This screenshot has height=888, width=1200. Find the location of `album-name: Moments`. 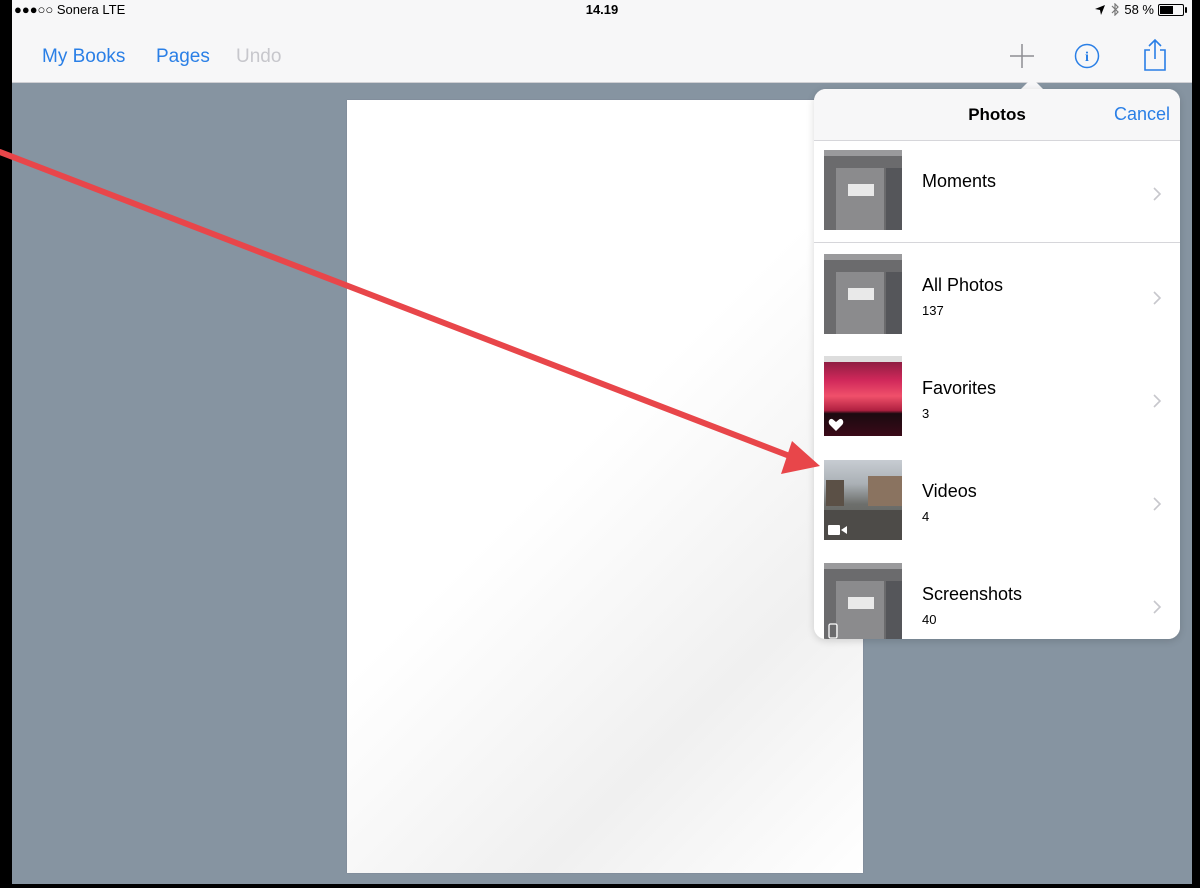

album-name: Moments is located at coordinates (959, 181).